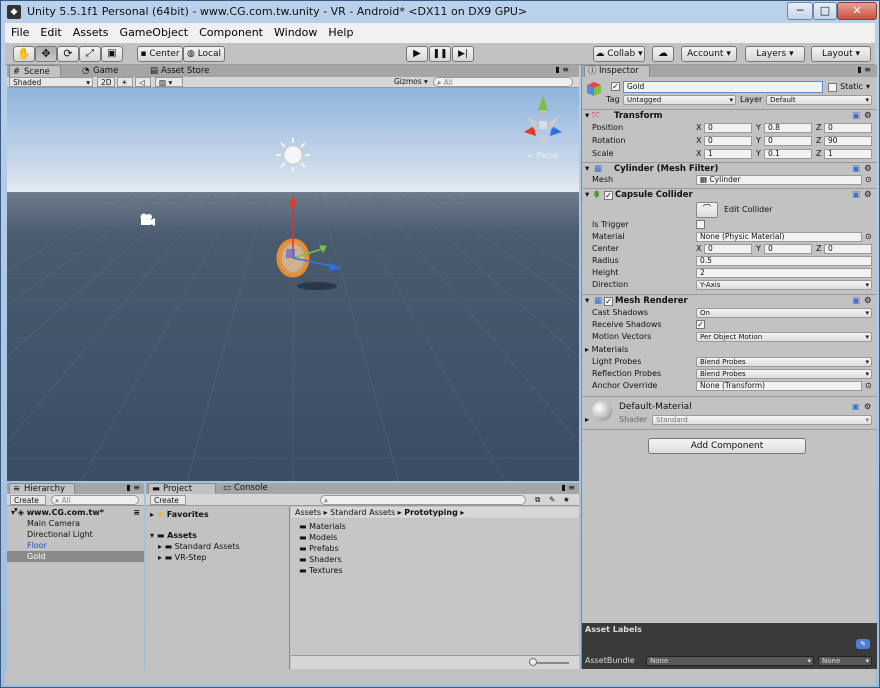 This screenshot has width=880, height=688. Describe the element at coordinates (709, 54) in the screenshot. I see `account-dropdown: Account ▾` at that location.